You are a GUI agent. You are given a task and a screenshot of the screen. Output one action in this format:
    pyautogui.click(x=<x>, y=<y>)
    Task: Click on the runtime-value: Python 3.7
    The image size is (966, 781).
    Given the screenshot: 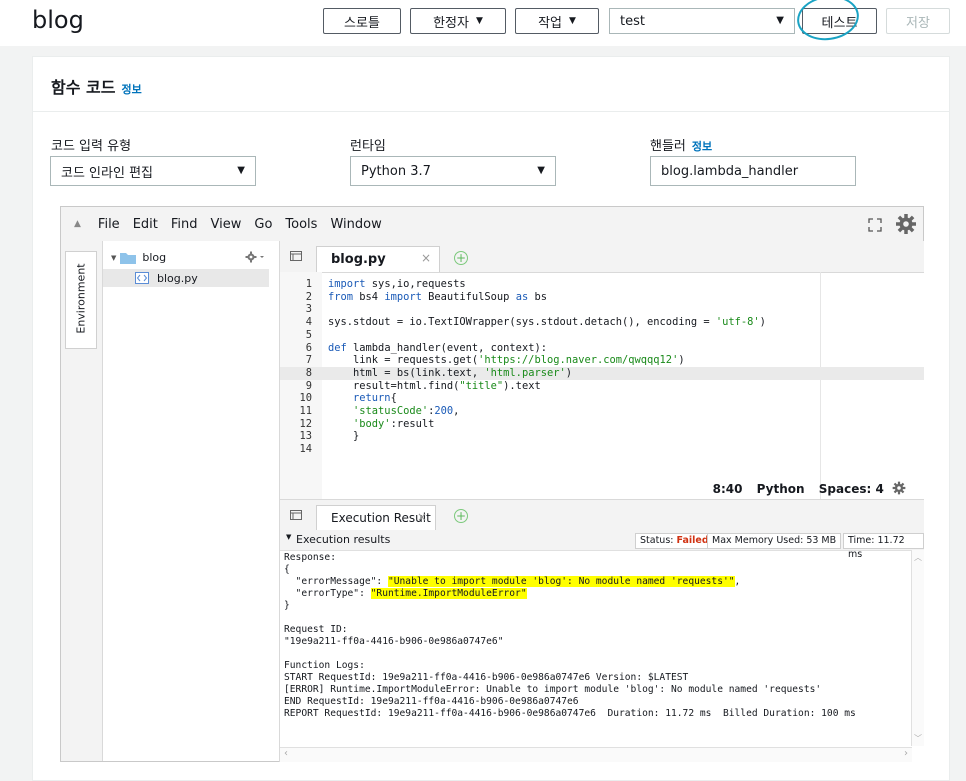 What is the action you would take?
    pyautogui.click(x=396, y=171)
    